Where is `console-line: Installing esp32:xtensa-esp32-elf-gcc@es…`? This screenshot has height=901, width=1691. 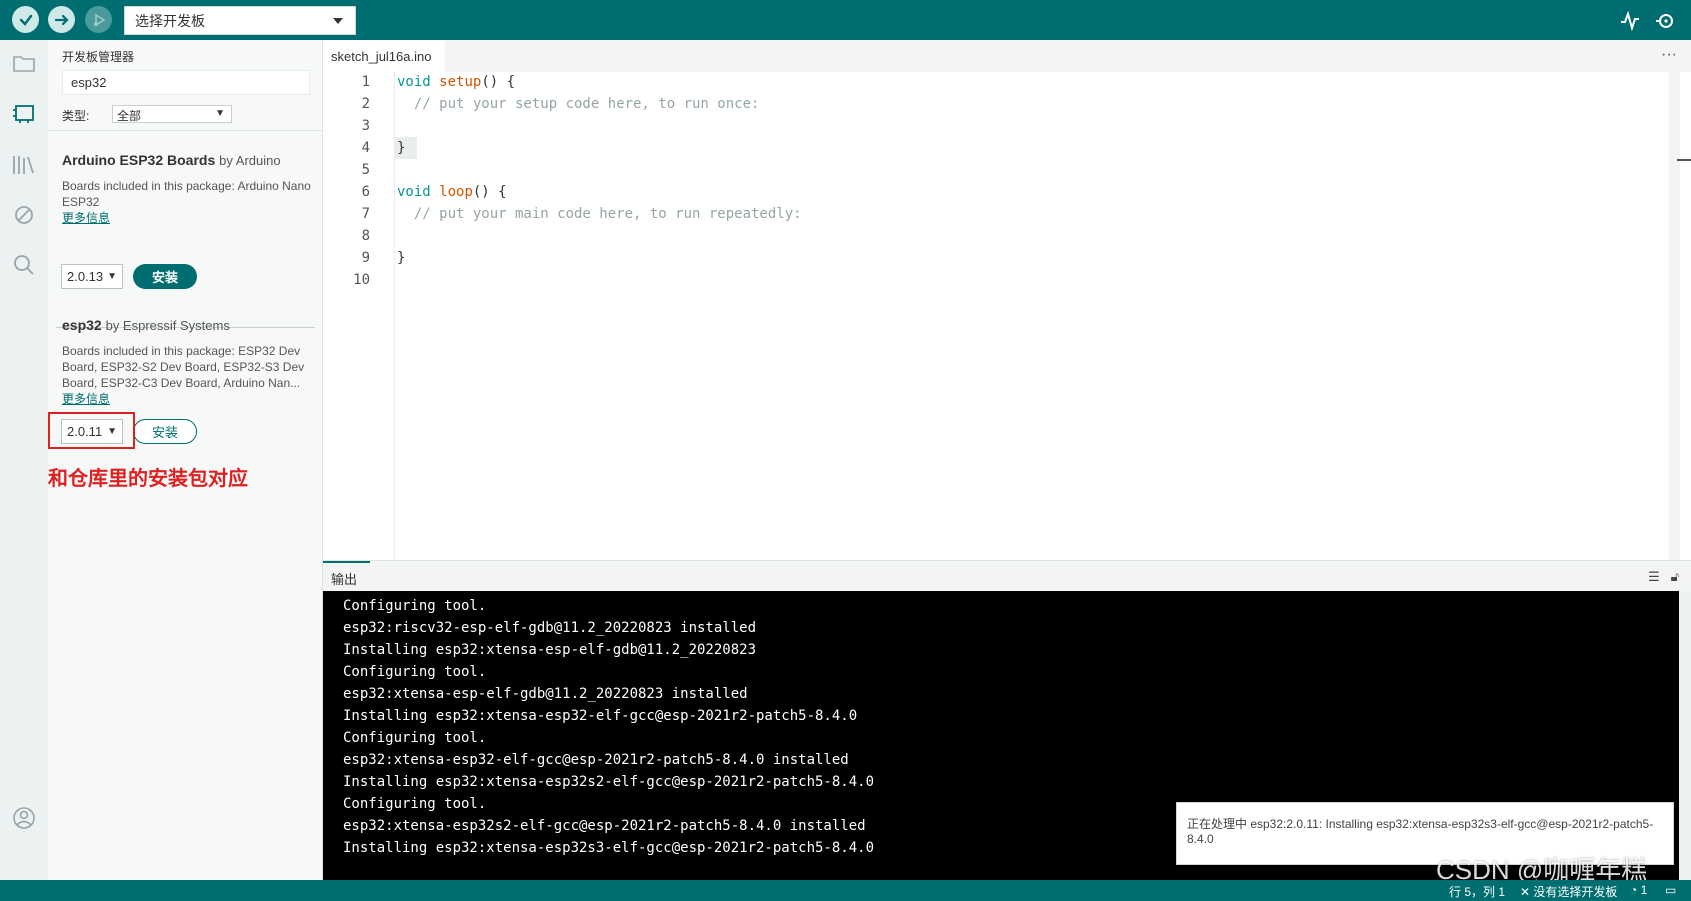
console-line: Installing esp32:xtensa-esp32-elf-gcc@es… is located at coordinates (600, 716).